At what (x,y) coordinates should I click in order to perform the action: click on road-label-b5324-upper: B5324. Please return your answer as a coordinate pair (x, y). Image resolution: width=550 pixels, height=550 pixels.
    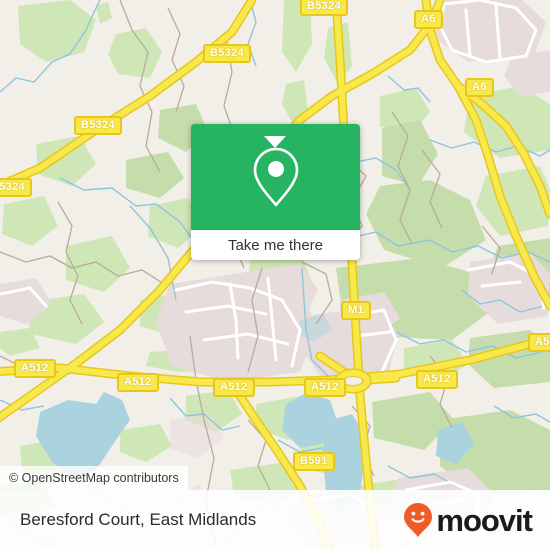
    Looking at the image, I should click on (227, 53).